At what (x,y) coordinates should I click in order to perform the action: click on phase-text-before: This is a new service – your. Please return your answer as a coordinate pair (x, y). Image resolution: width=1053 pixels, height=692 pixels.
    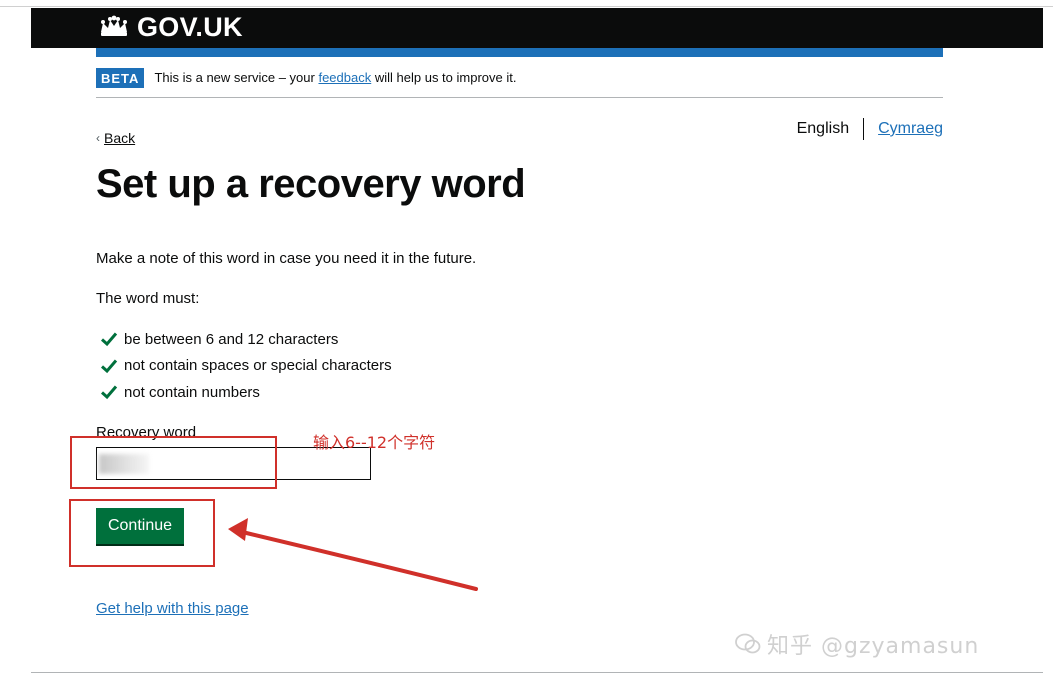
    Looking at the image, I should click on (234, 77).